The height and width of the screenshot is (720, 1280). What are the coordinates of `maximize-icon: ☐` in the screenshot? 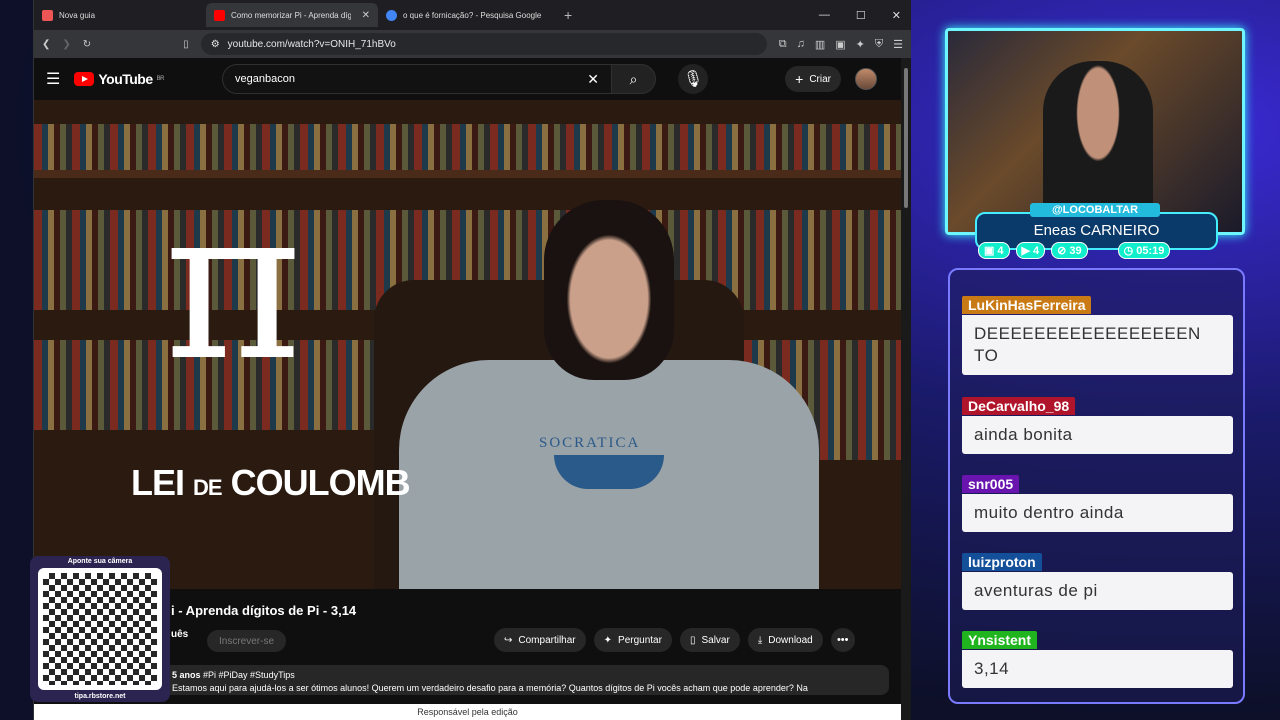 It's located at (861, 15).